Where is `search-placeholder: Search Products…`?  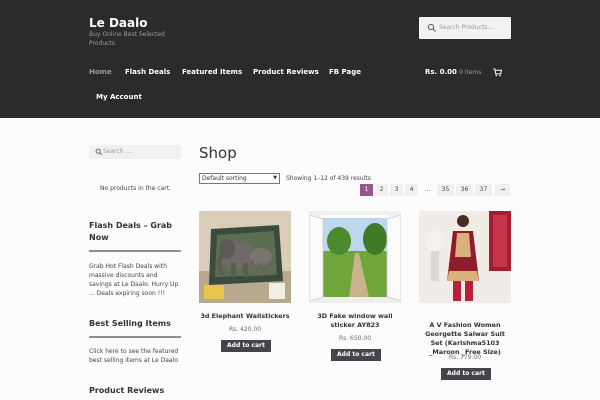
search-placeholder: Search Products… is located at coordinates (466, 27).